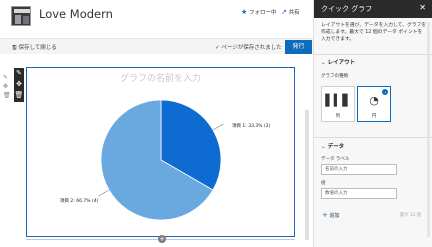  Describe the element at coordinates (341, 63) in the screenshot. I see `layout-section-label: レイアウト` at that location.